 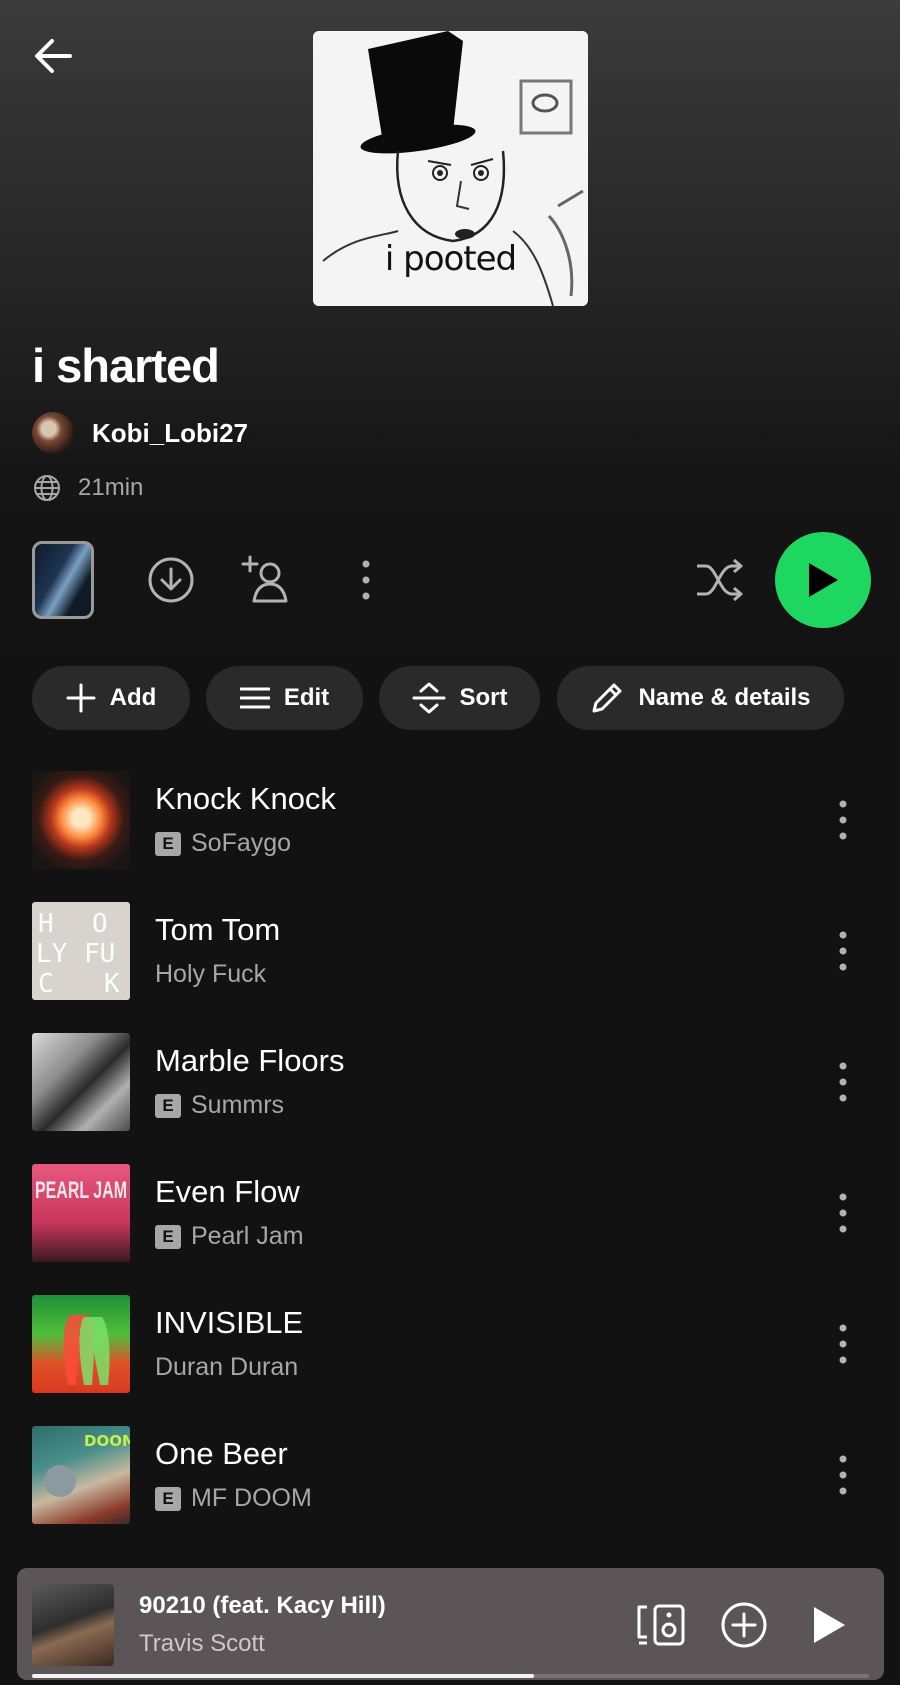 What do you see at coordinates (46, 924) in the screenshot?
I see `art-letter: H` at bounding box center [46, 924].